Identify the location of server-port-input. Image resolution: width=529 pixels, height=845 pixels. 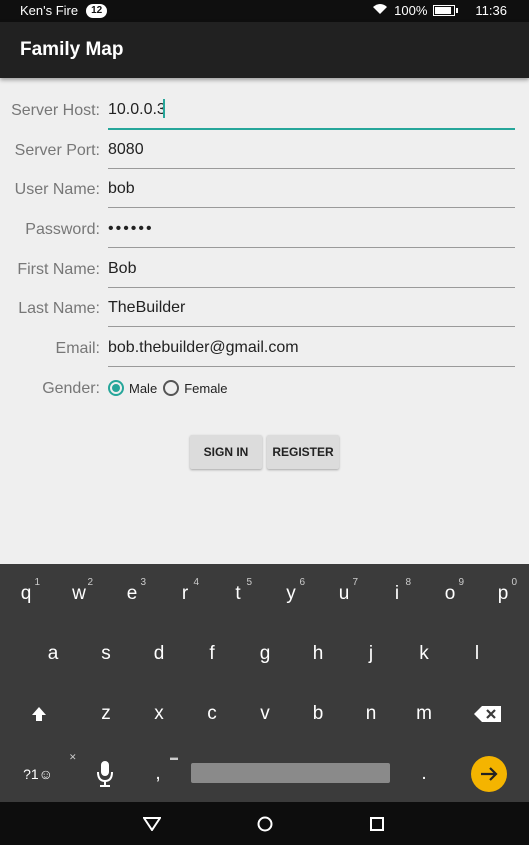
(311, 150).